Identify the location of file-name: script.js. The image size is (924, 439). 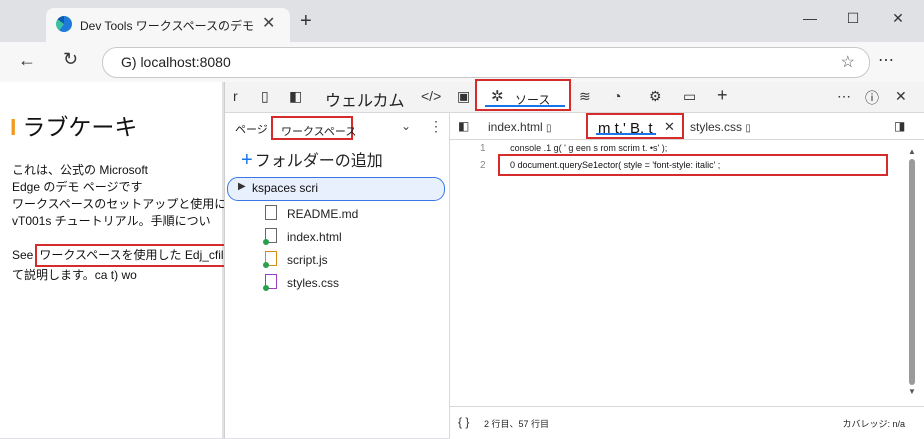
(307, 260).